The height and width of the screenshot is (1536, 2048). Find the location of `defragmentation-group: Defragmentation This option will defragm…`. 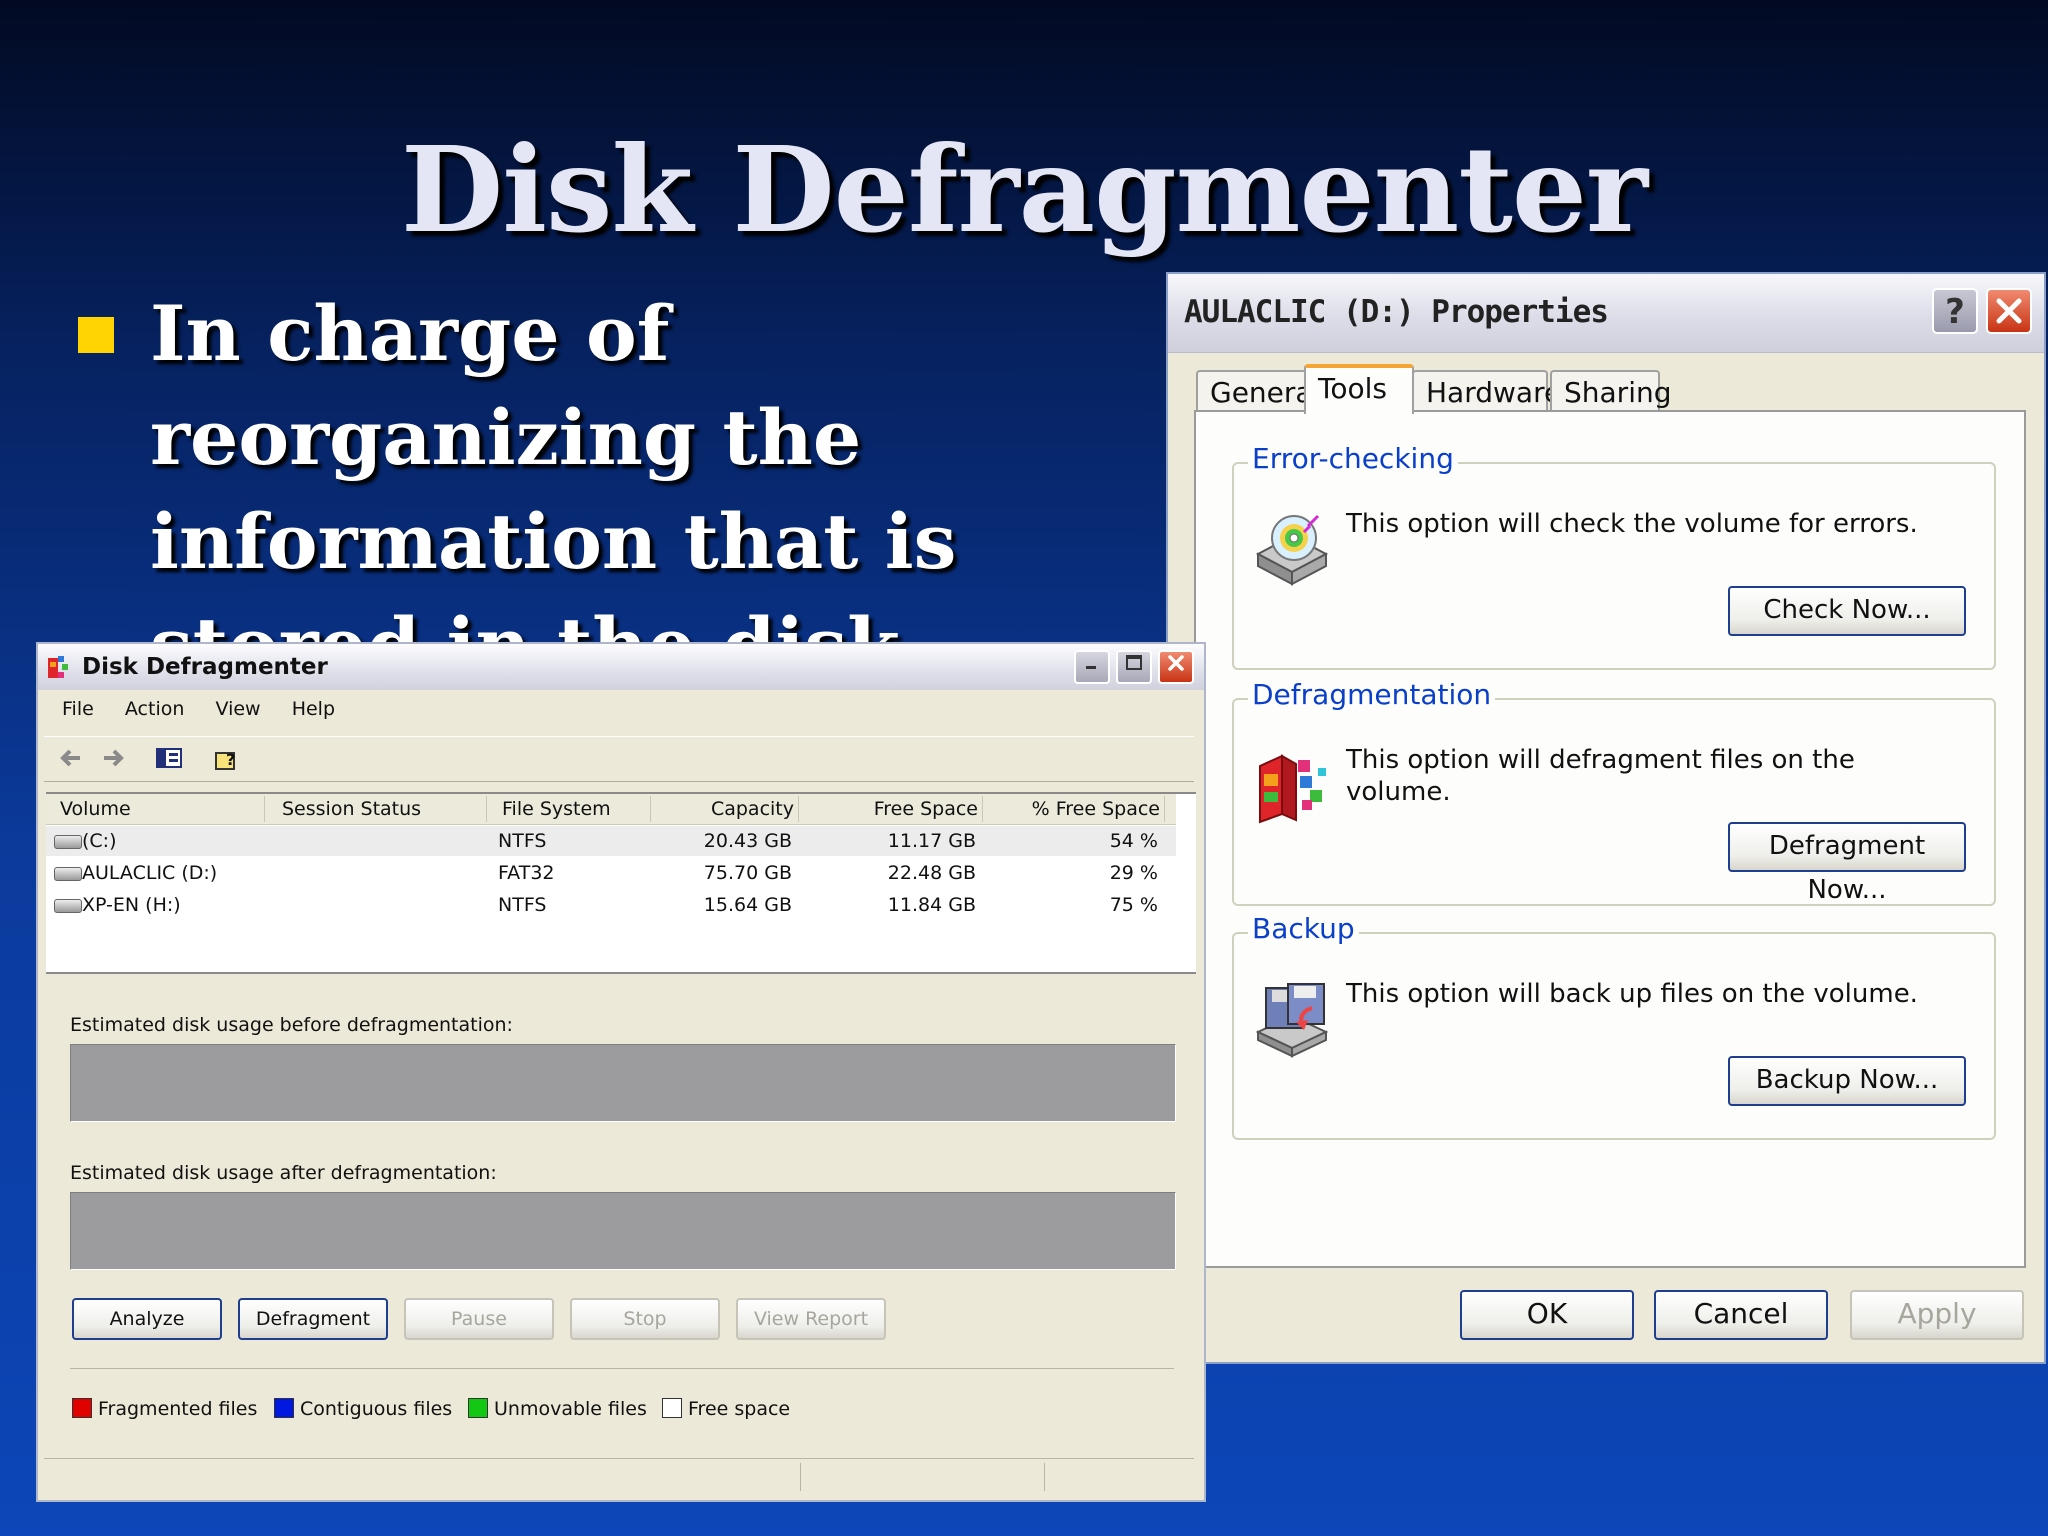

defragmentation-group: Defragmentation This option will defragm… is located at coordinates (1614, 792).